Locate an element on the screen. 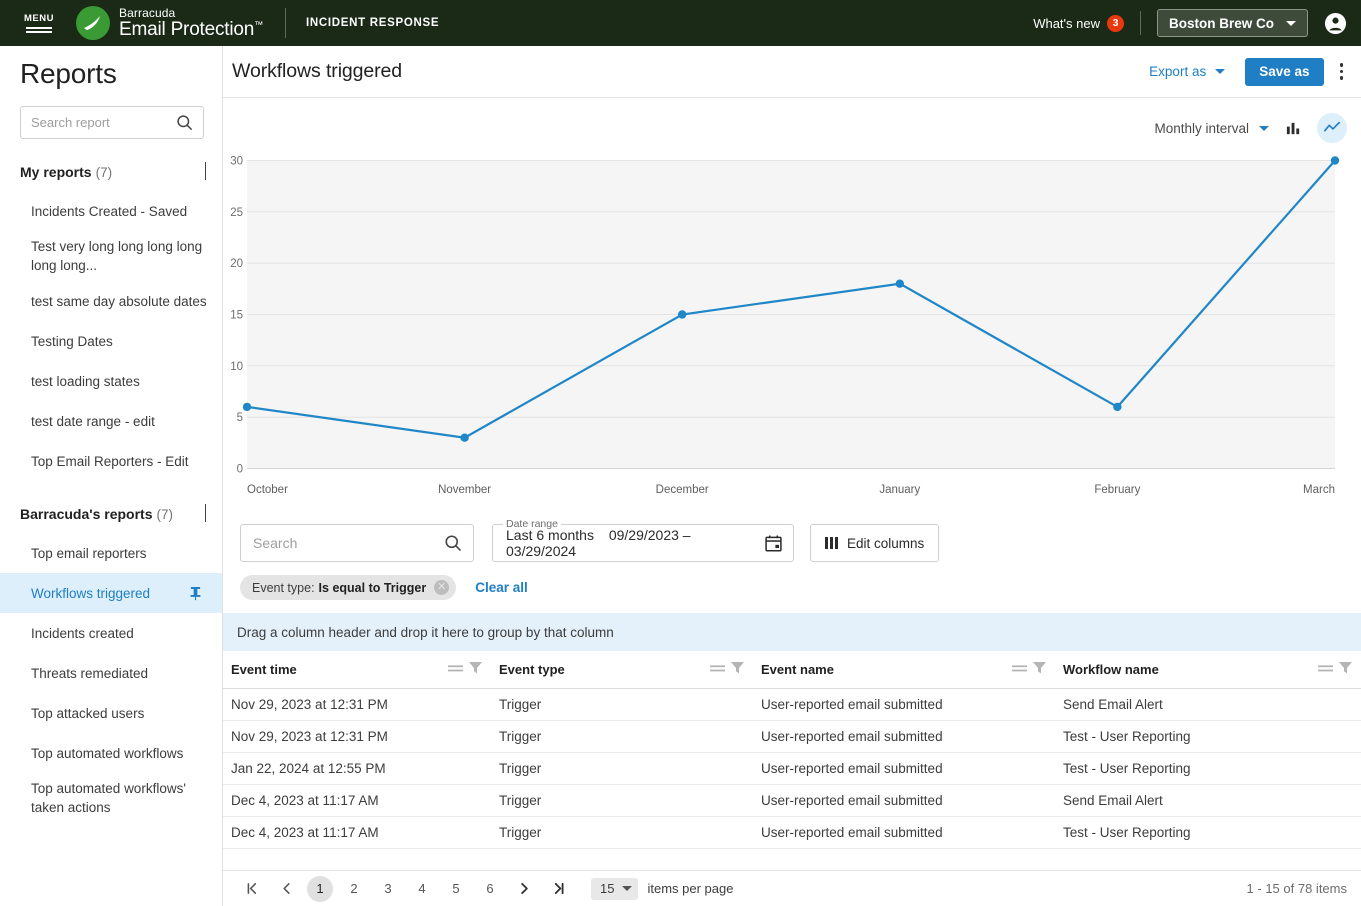  tenant-selector: Boston Brew Co is located at coordinates (1232, 23).